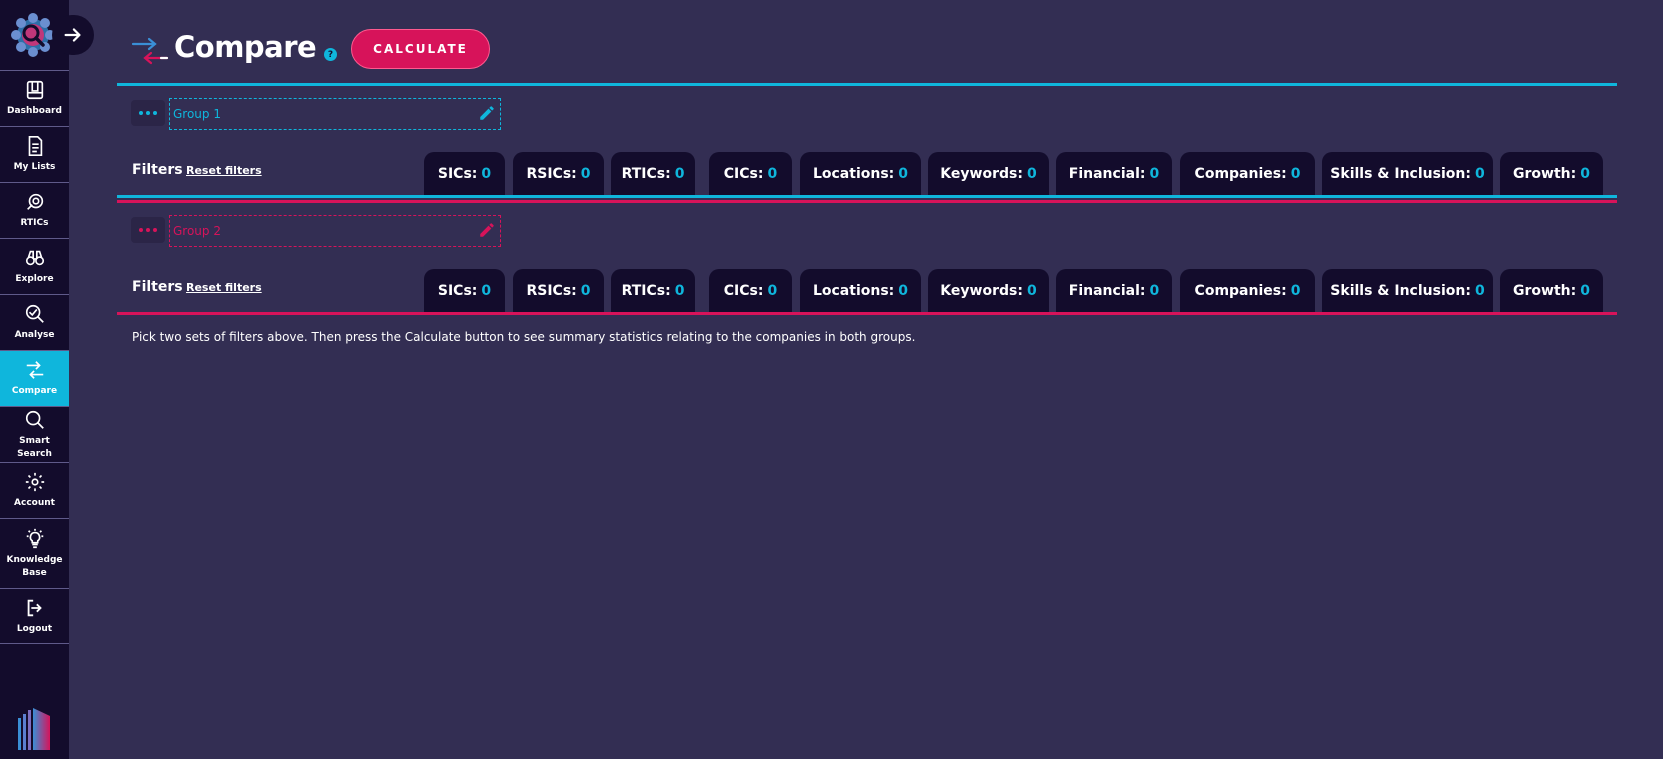 The image size is (1663, 759). I want to click on compare-header-icon, so click(150, 52).